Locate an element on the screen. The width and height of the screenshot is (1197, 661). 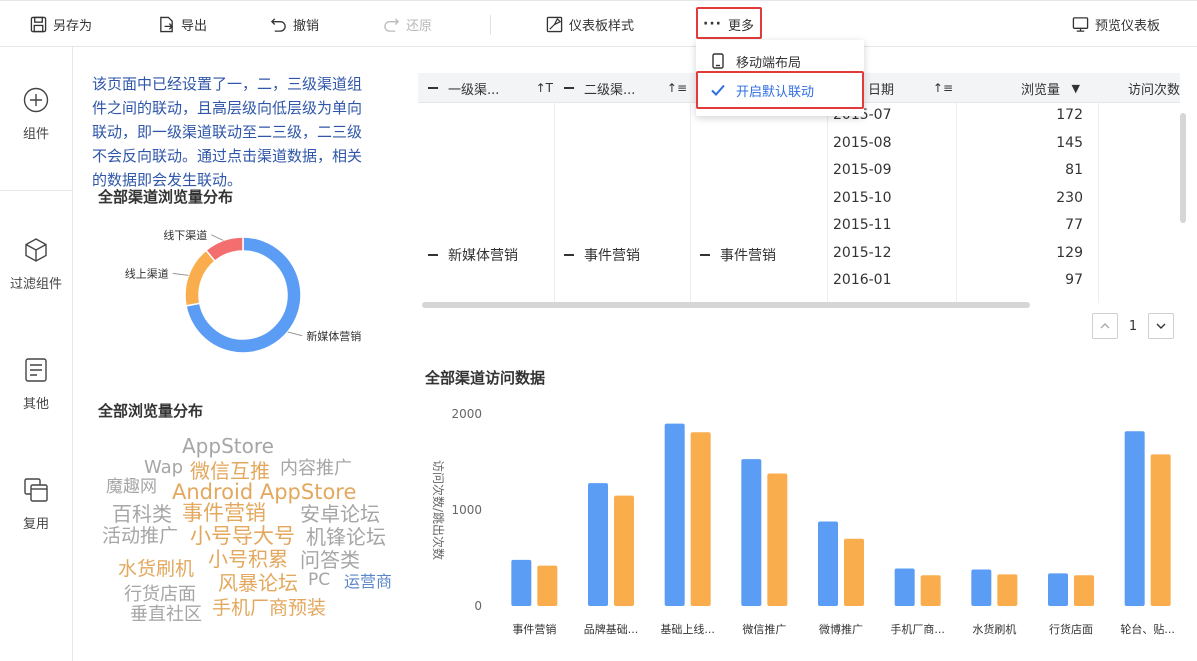
cell-level3: 事件营销 is located at coordinates (738, 255).